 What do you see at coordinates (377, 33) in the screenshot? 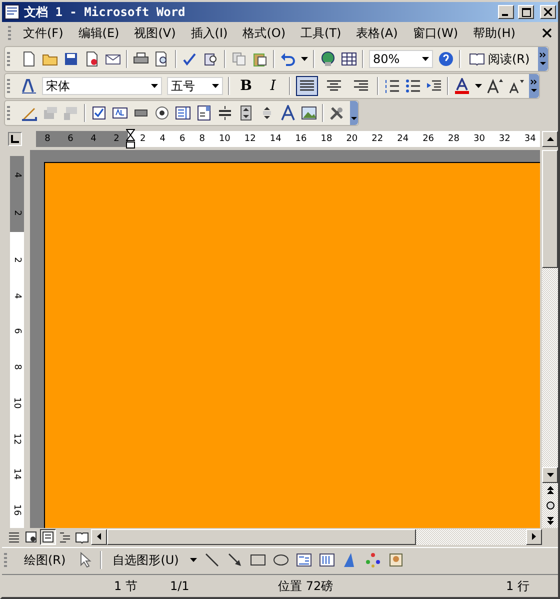
I see `menu-item: 表格(A)` at bounding box center [377, 33].